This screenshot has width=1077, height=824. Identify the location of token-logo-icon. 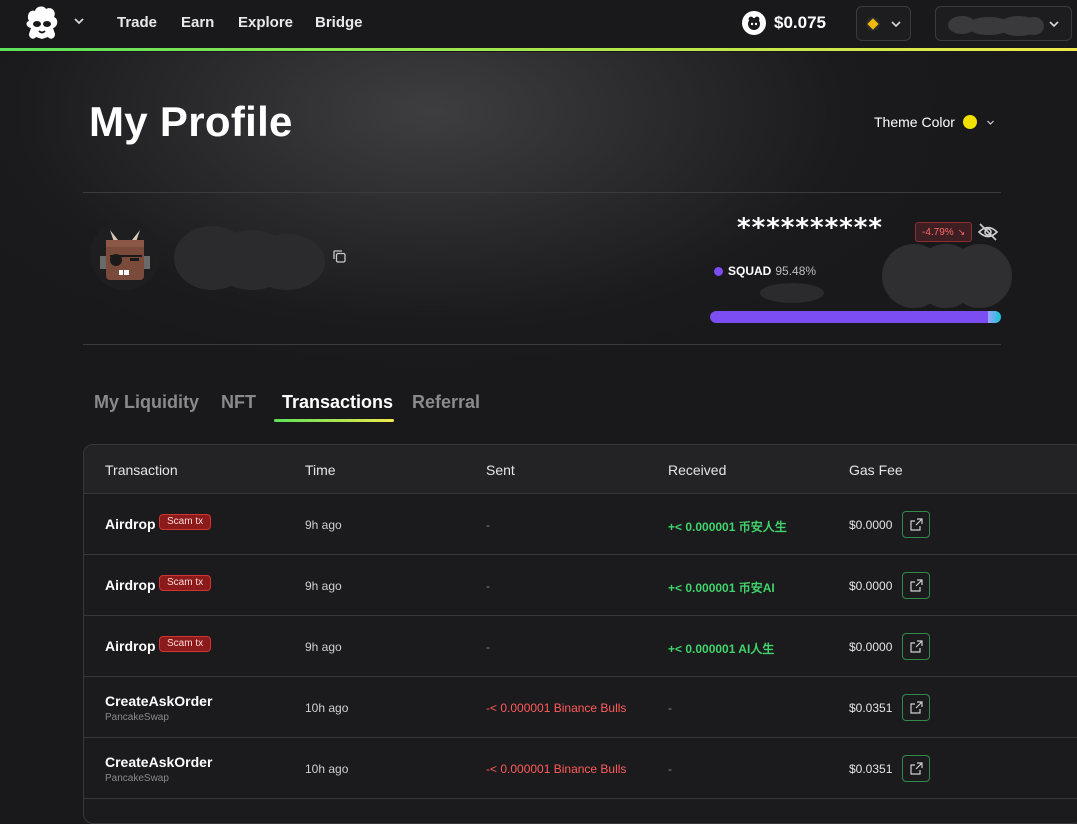
(754, 23).